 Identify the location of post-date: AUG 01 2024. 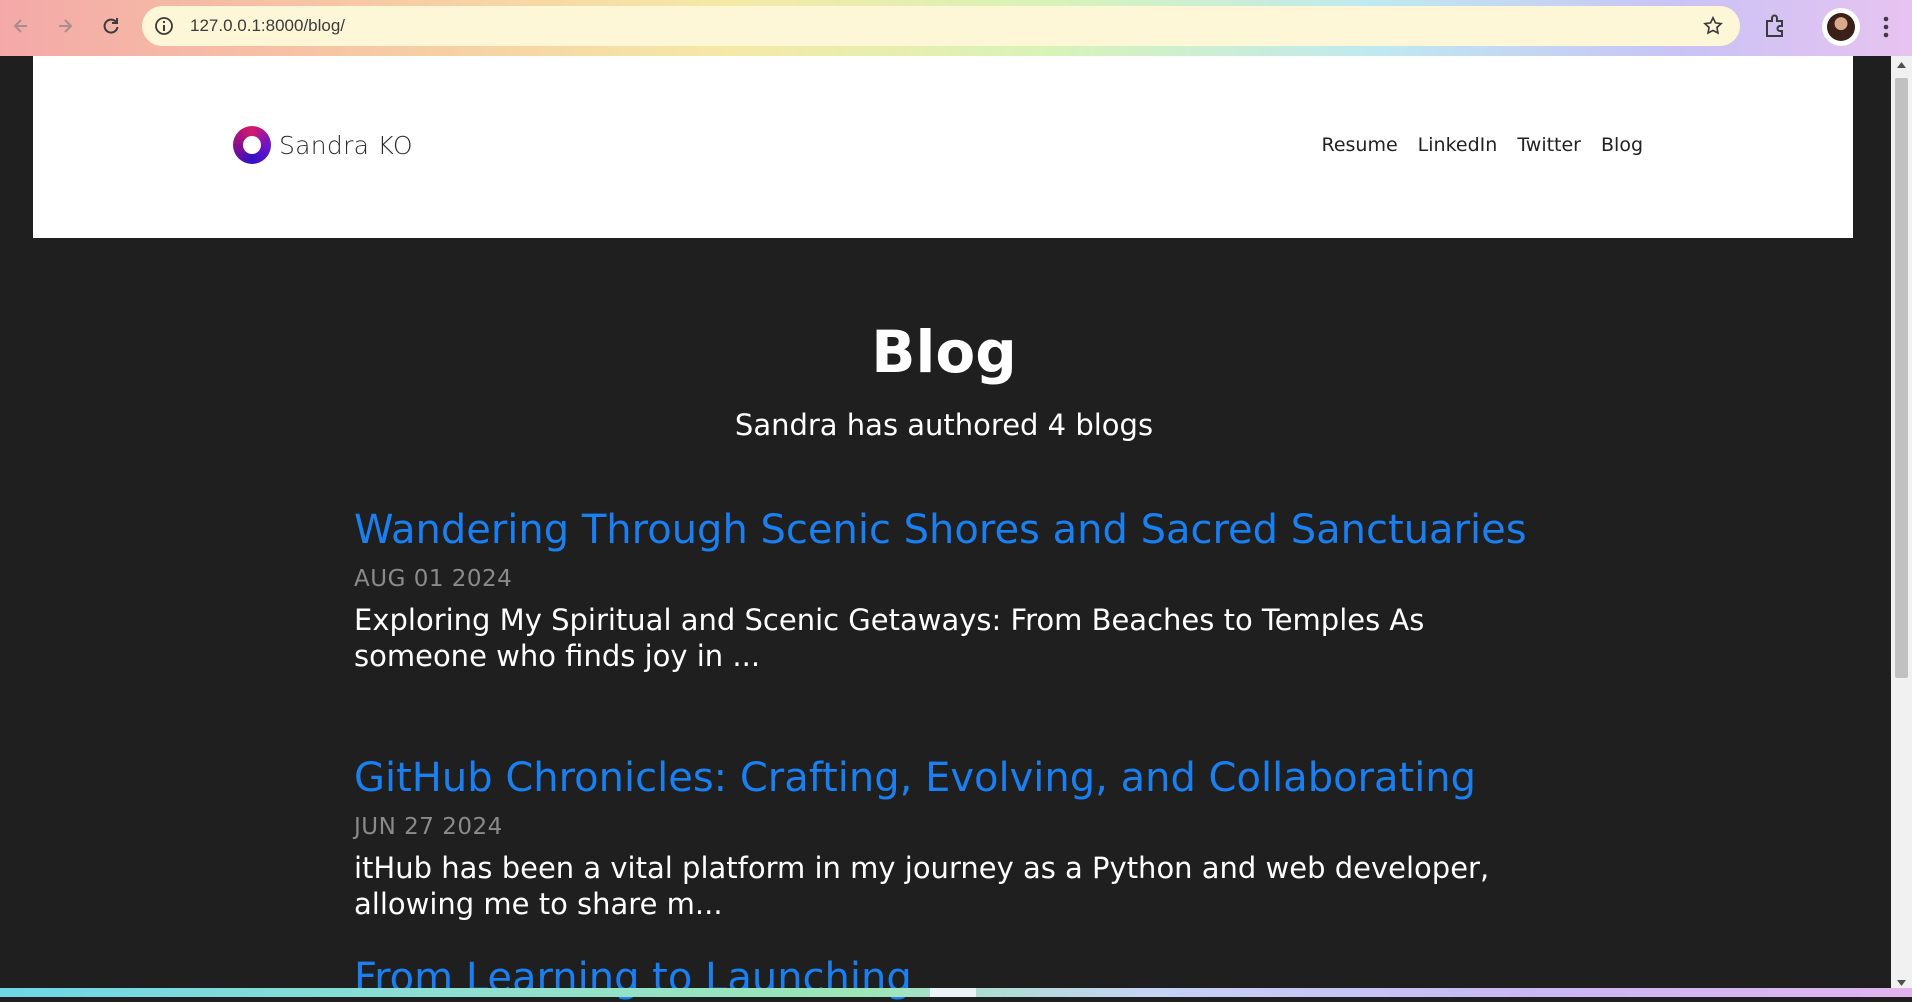
(433, 579).